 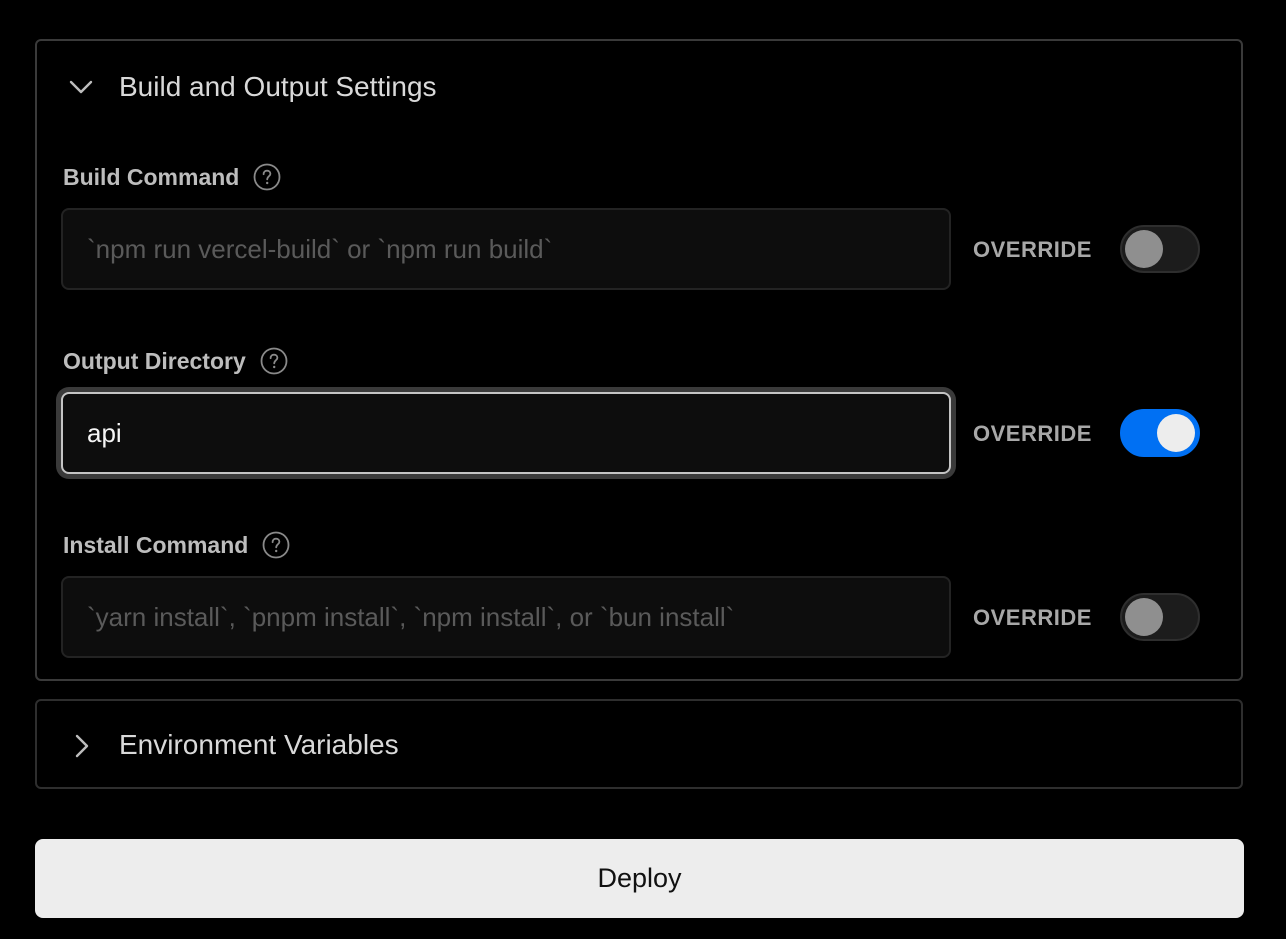 What do you see at coordinates (639, 87) in the screenshot?
I see `build-output-settings-header: Build and Output Settings` at bounding box center [639, 87].